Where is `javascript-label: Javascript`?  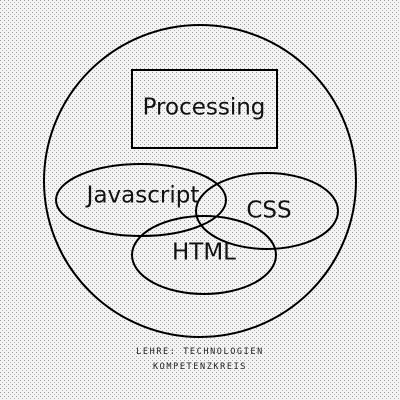 javascript-label: Javascript is located at coordinates (142, 196).